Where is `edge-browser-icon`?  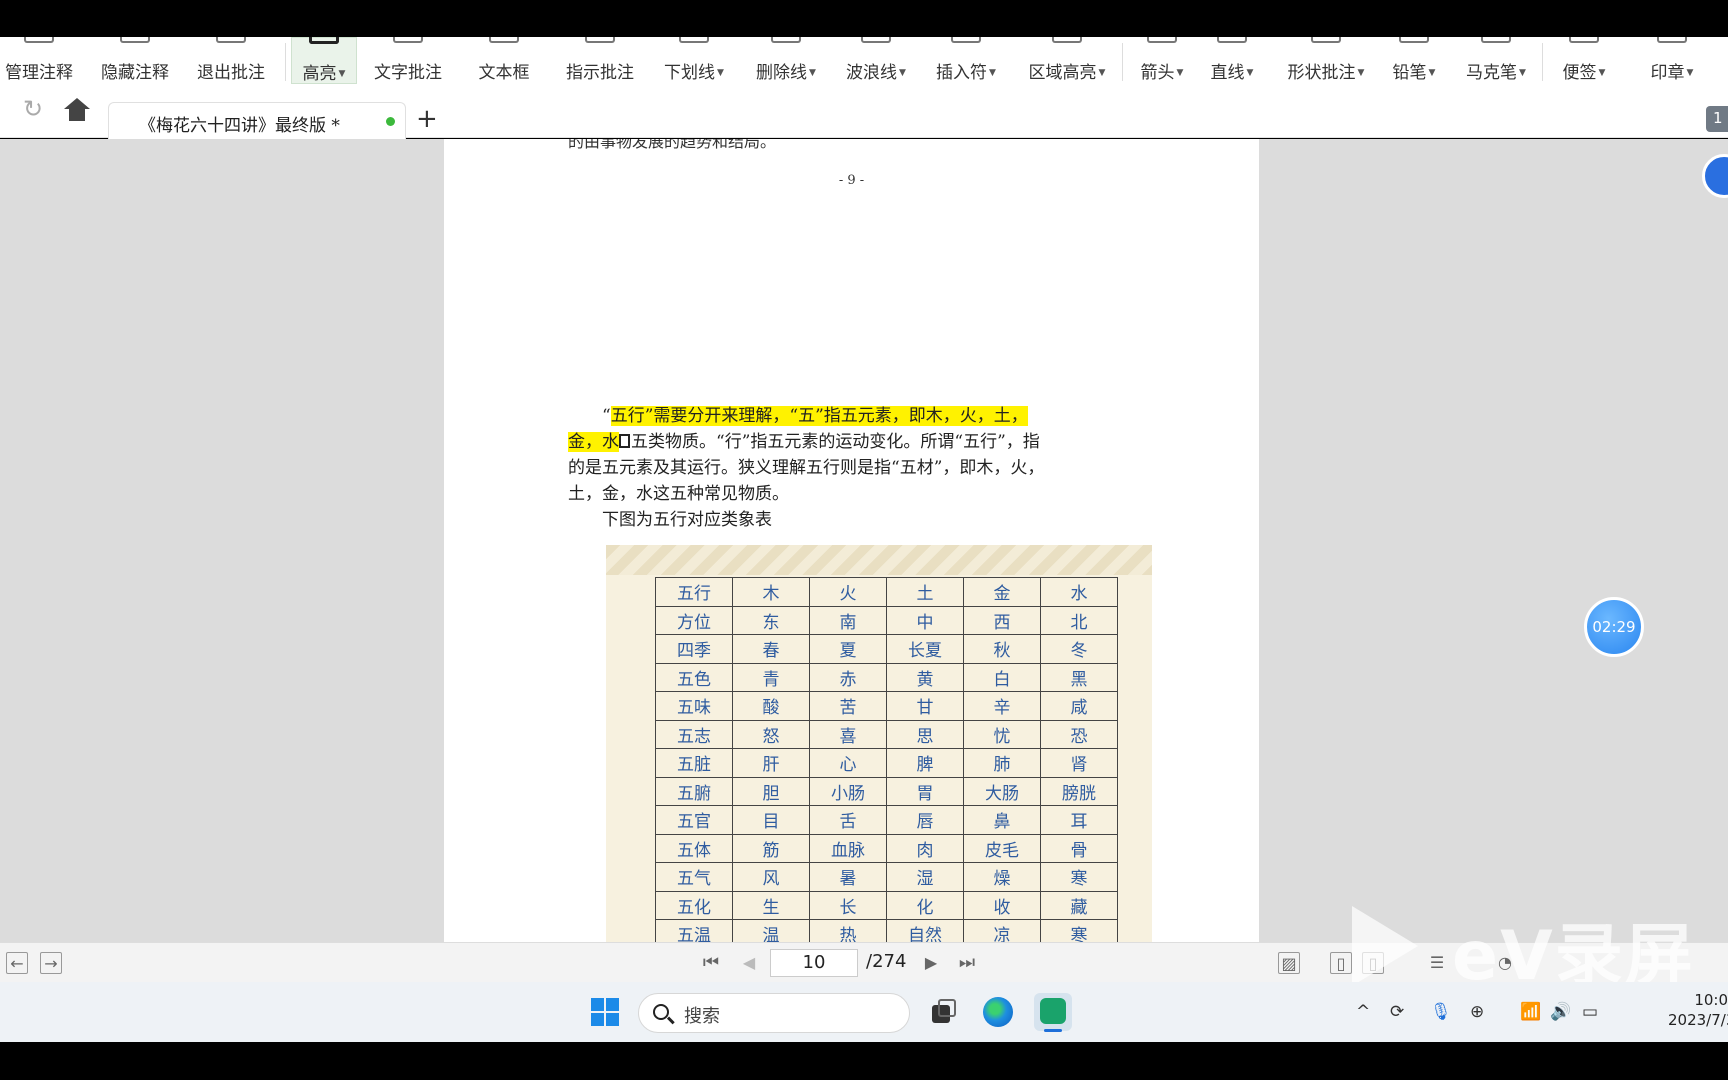
edge-browser-icon is located at coordinates (998, 1012).